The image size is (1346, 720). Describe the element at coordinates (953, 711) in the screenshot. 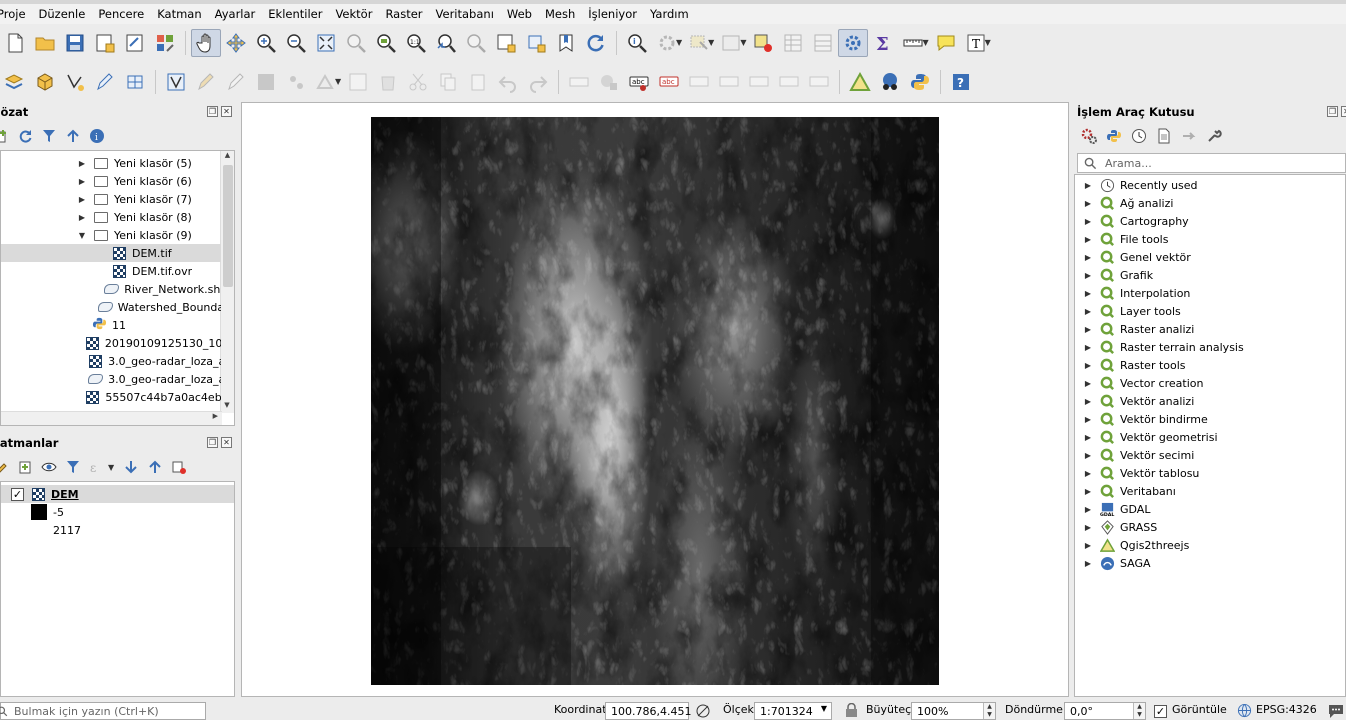

I see `magnifier-spinbox: 100% ▲ ▼` at that location.